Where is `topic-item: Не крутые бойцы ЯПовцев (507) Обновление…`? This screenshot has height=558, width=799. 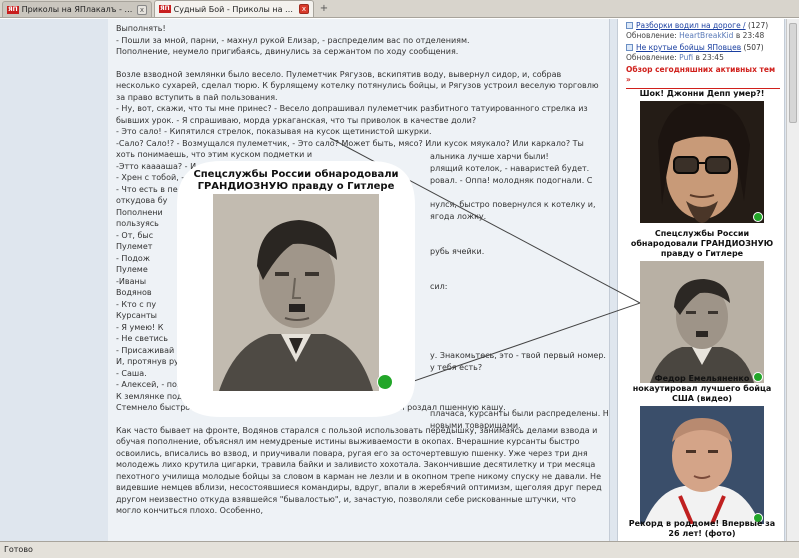
topic-item: Не крутые бойцы ЯПовцев (507) Обновление… is located at coordinates (703, 53).